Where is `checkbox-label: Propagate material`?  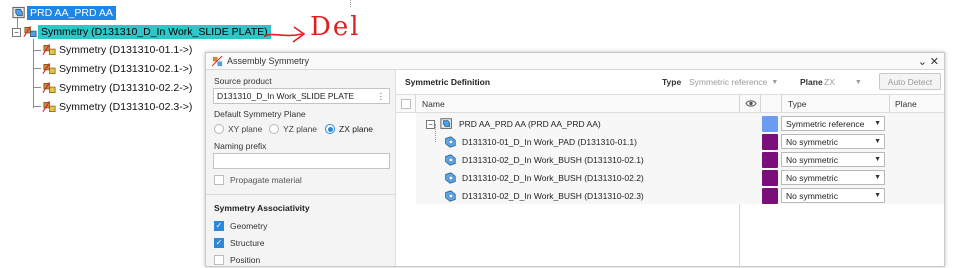
checkbox-label: Propagate material is located at coordinates (266, 180).